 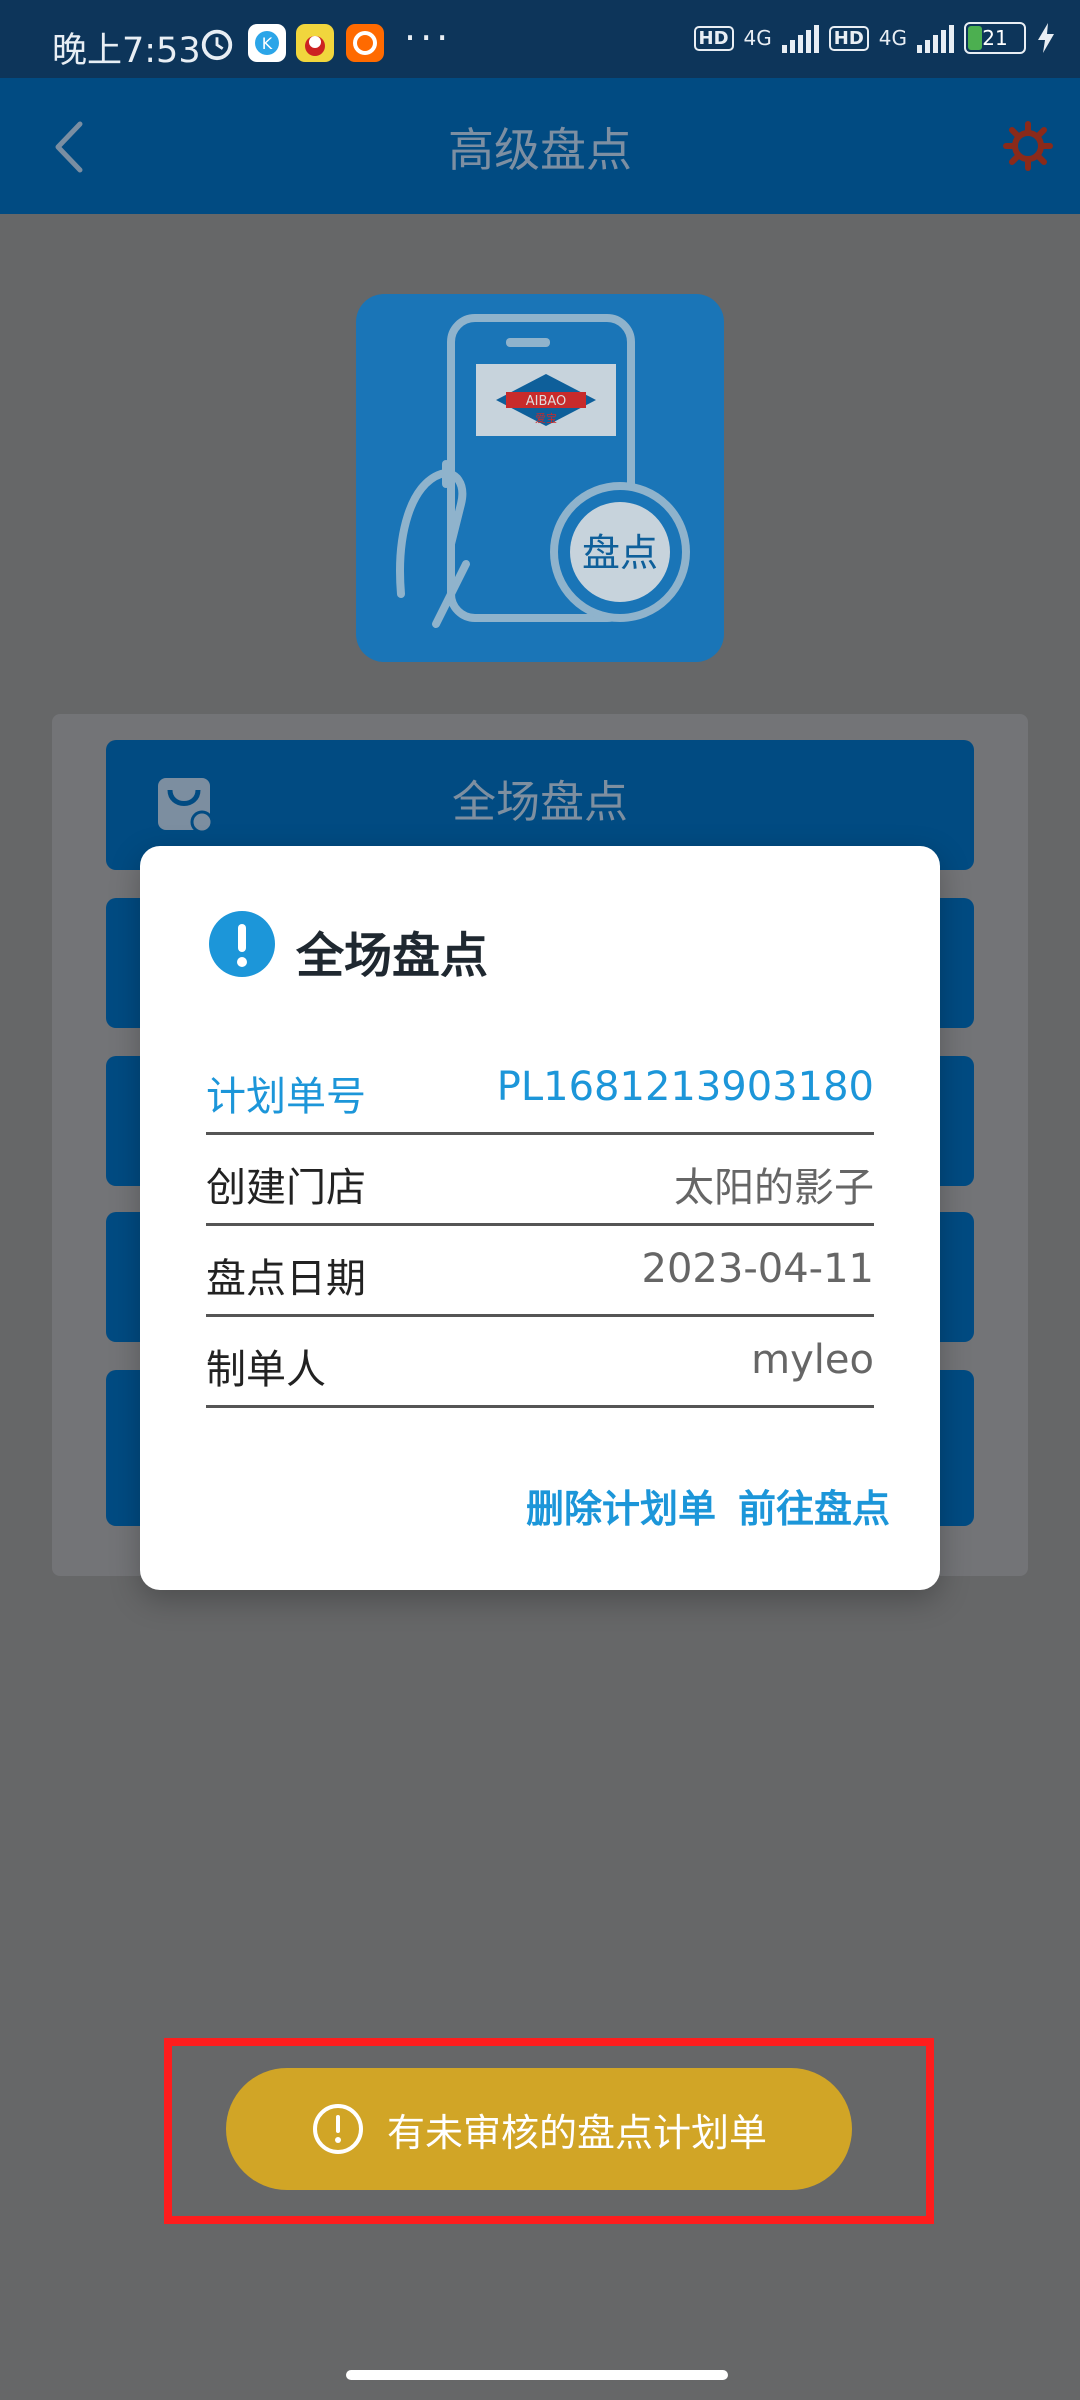 What do you see at coordinates (812, 1360) in the screenshot?
I see `creator-value: myleo` at bounding box center [812, 1360].